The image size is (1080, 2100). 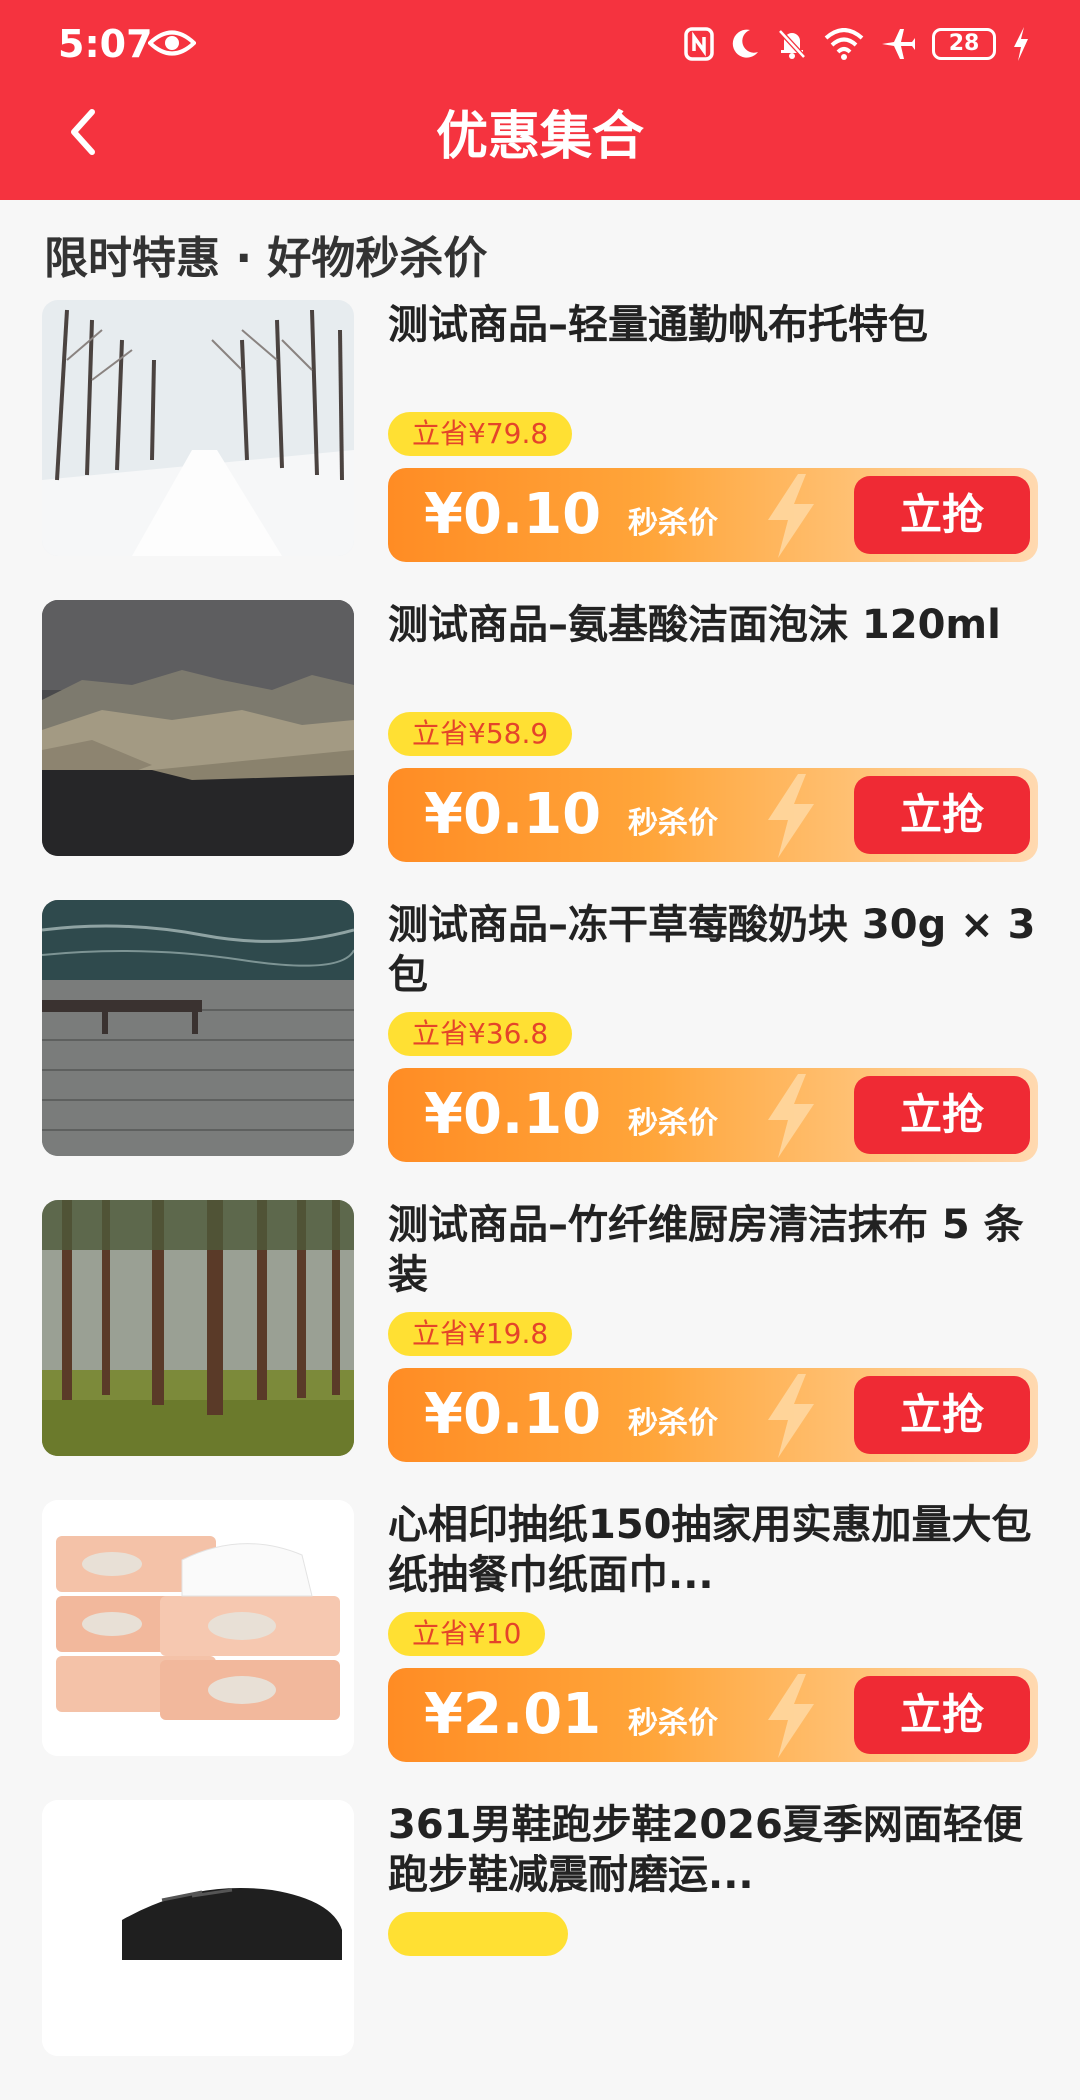 I want to click on product-card: 测试商品–竹纤维厨房清洁抹布 5 条装 立省¥19.8 ¥0.10 秒杀价 立抢, so click(x=540, y=1350).